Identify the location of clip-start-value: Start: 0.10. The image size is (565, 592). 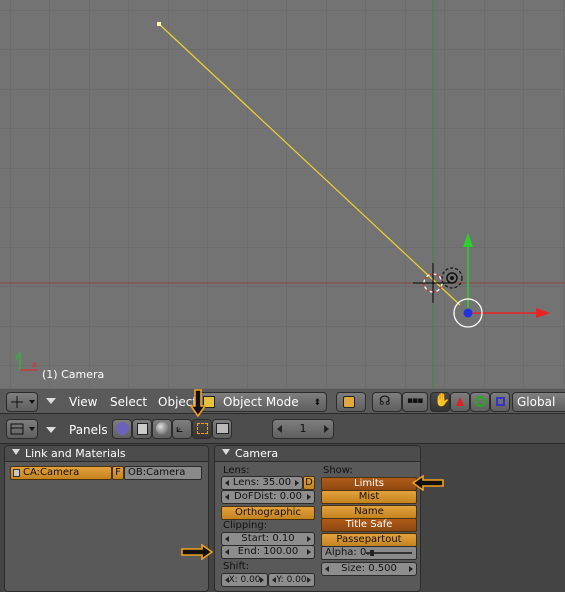
(268, 538).